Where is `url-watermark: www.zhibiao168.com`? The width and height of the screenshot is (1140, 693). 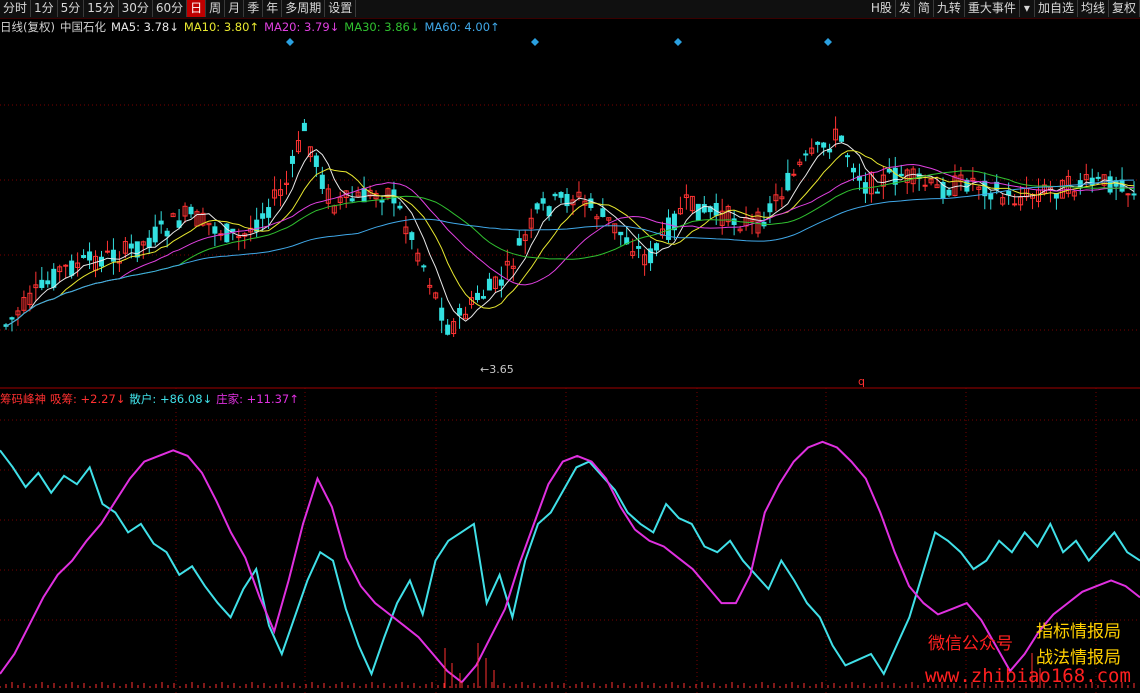
url-watermark: www.zhibiao168.com is located at coordinates (1028, 676).